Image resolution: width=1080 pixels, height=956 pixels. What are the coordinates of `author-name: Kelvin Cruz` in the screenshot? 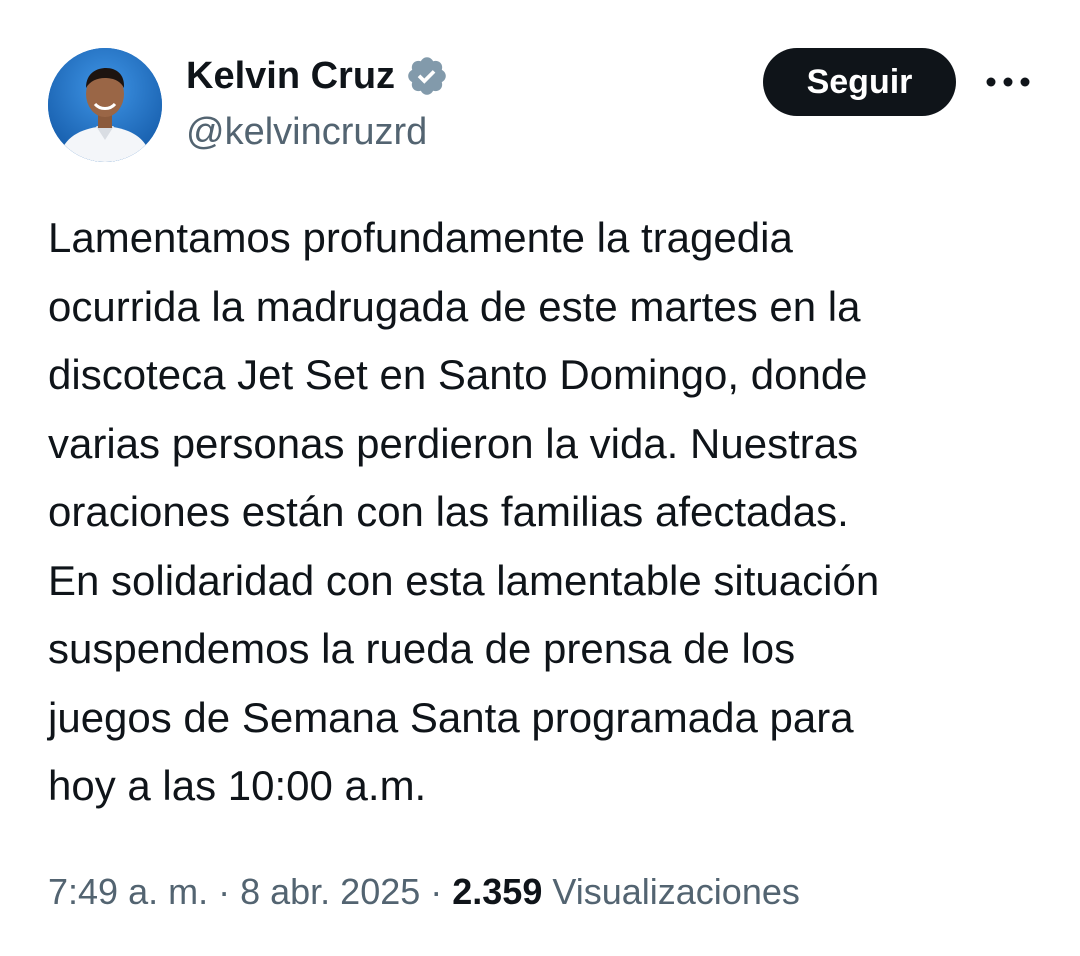 It's located at (290, 76).